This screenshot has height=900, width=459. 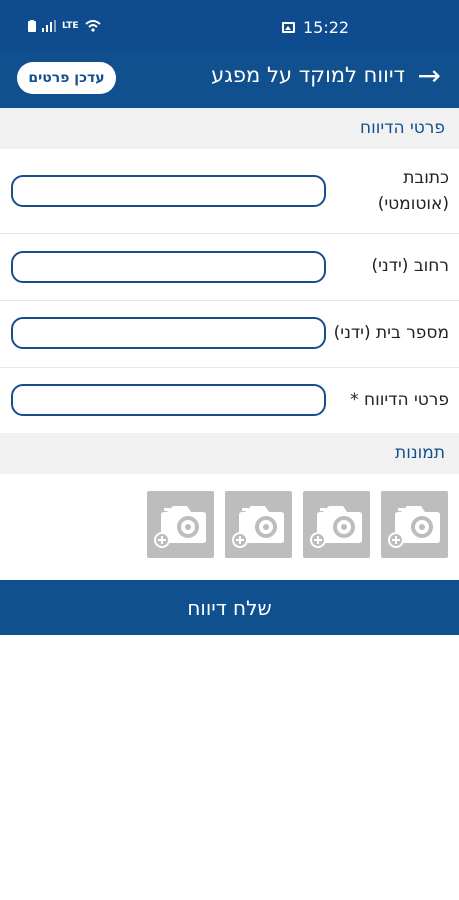 I want to click on battery-icon, so click(x=32, y=26).